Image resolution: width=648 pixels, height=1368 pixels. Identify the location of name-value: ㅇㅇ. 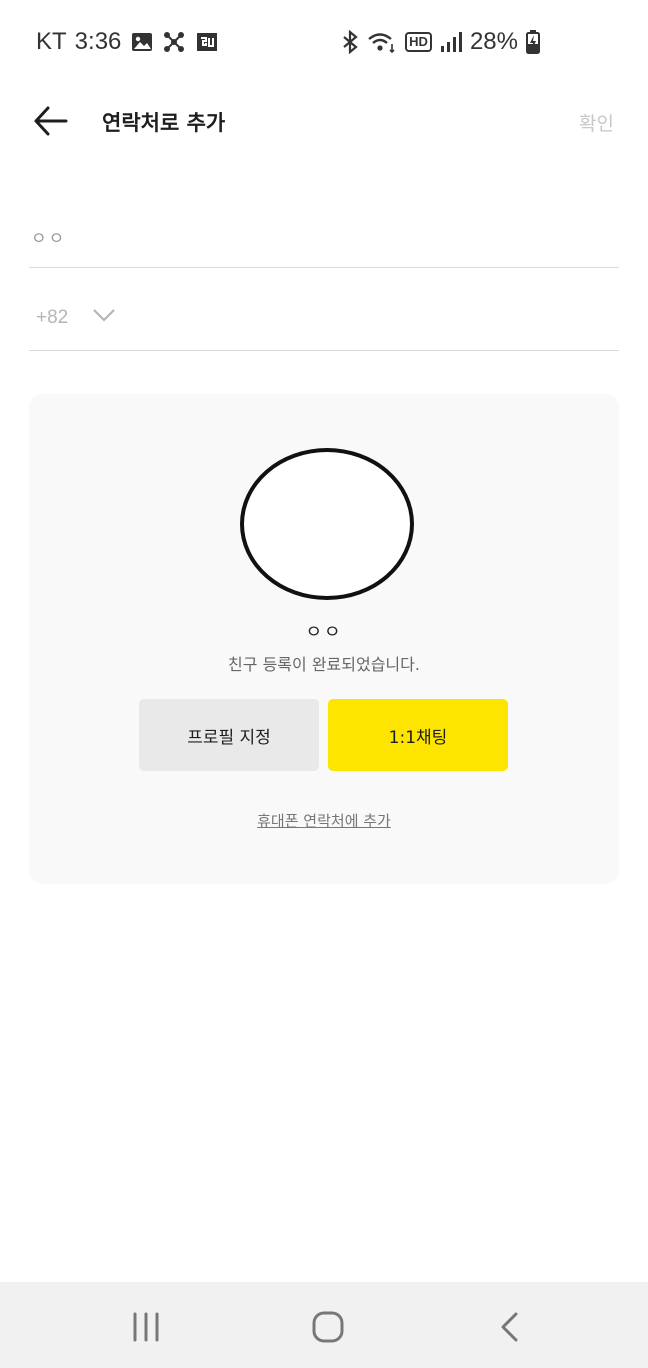
(49, 239).